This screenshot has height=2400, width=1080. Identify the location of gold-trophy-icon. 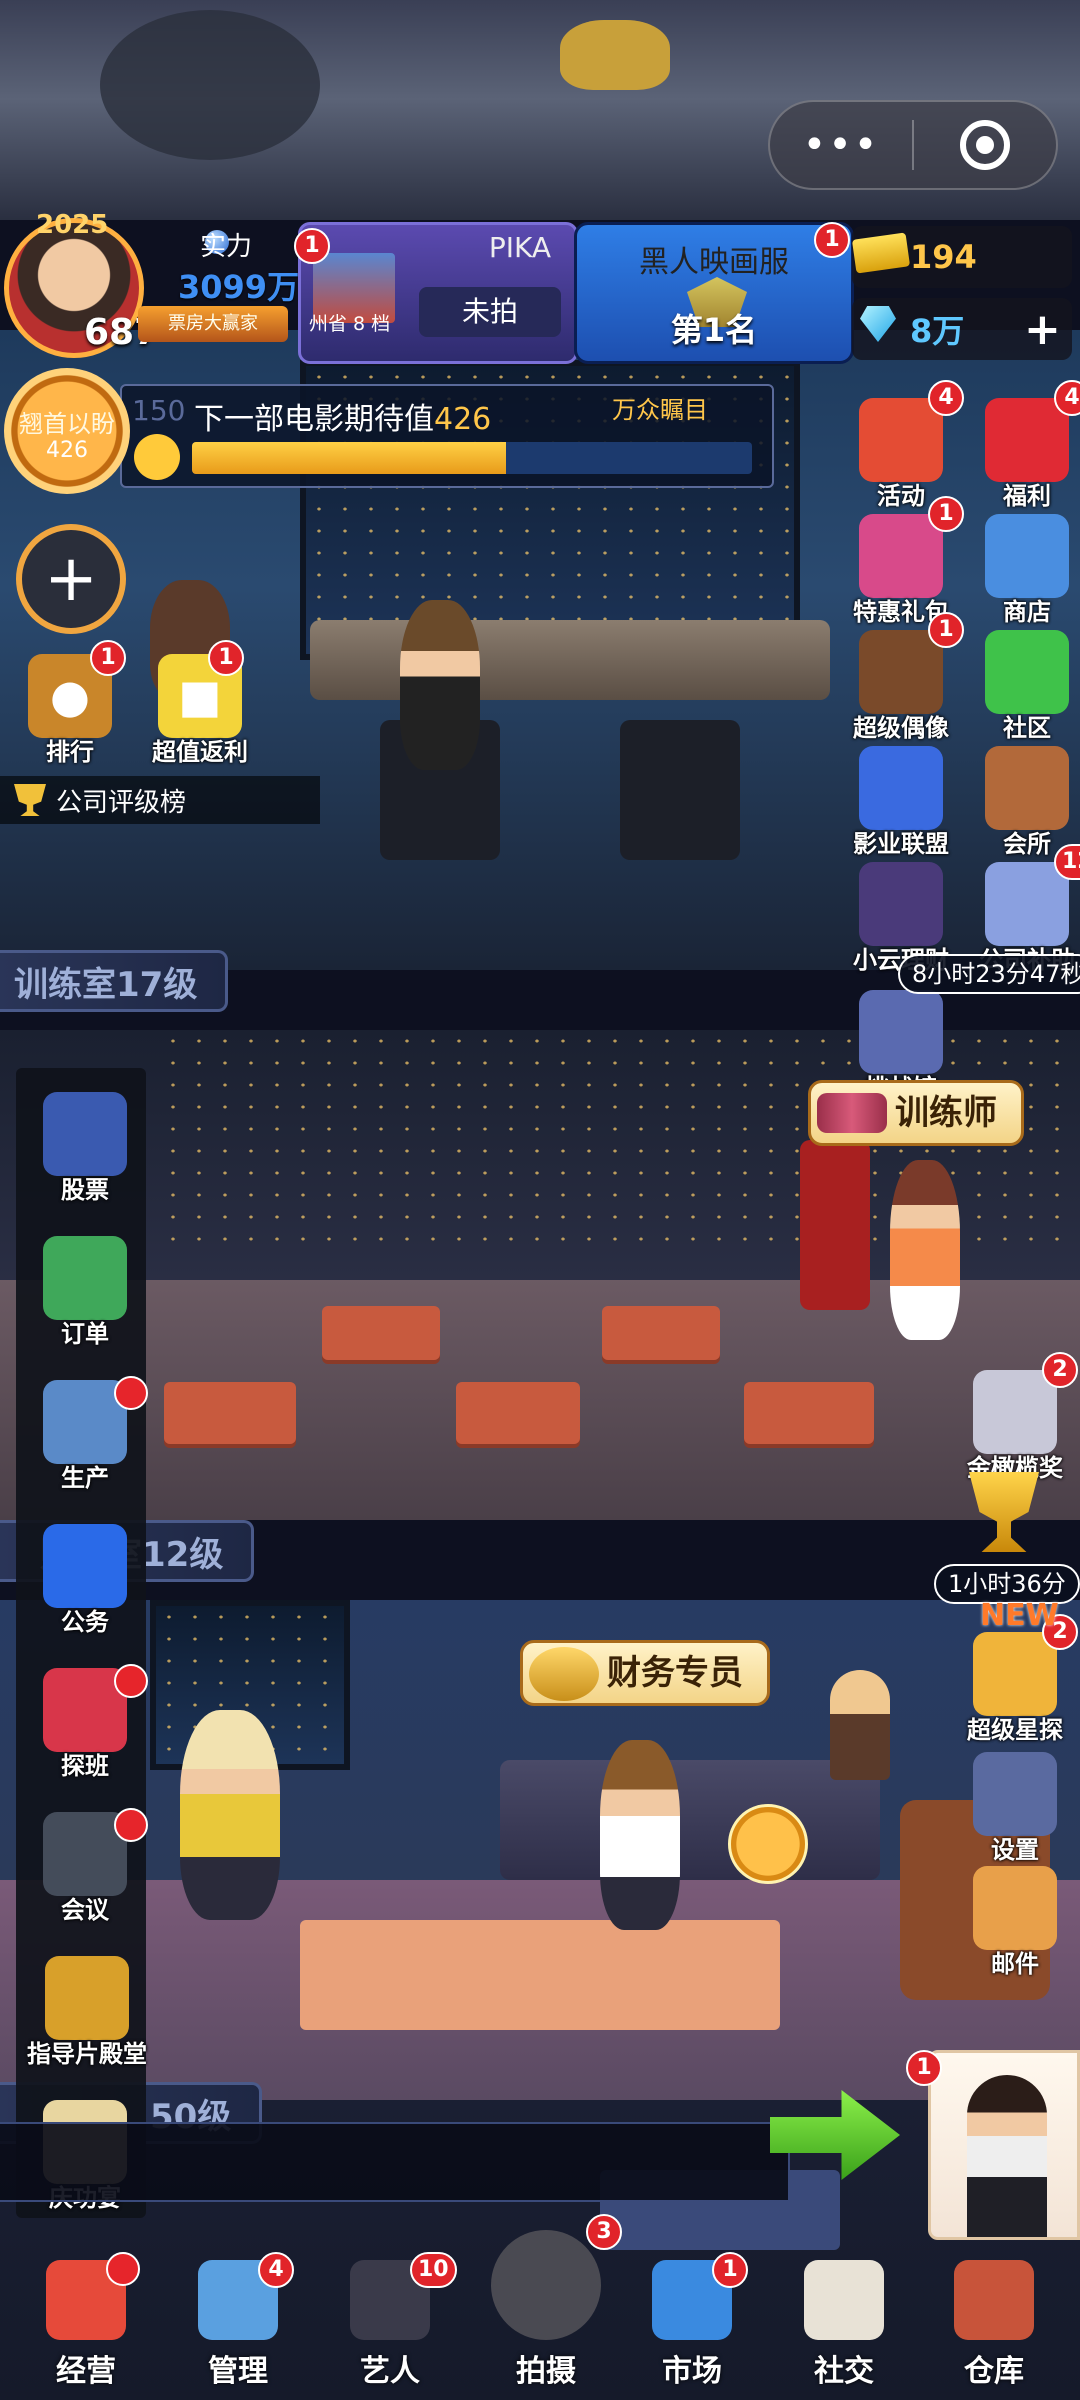
(1004, 1512).